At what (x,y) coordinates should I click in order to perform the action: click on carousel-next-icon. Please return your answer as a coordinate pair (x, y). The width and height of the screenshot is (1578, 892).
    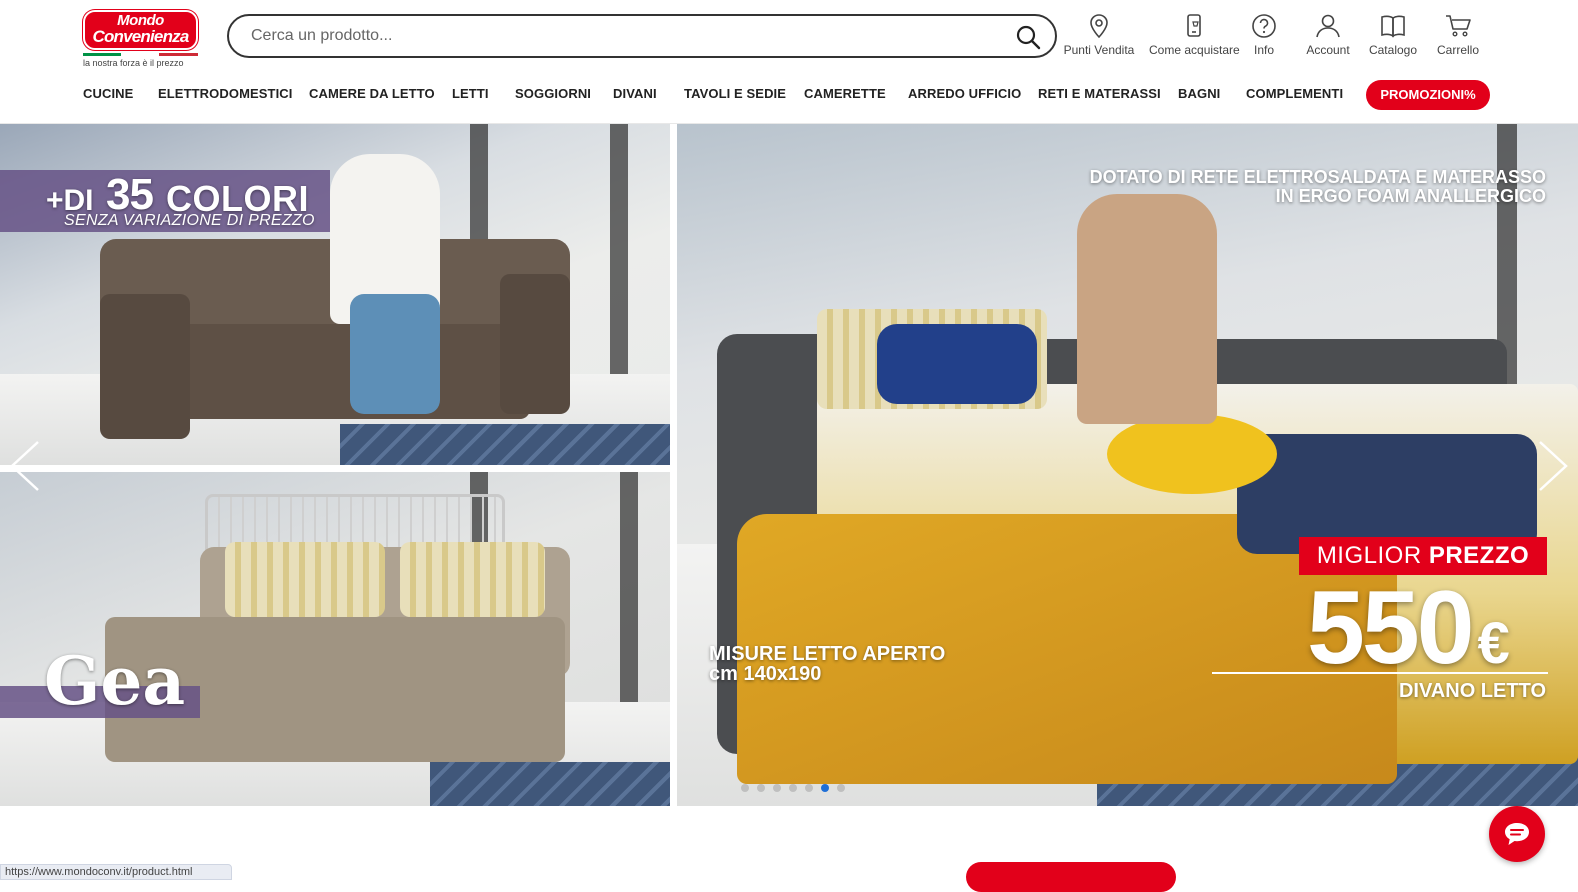
    Looking at the image, I should click on (1552, 466).